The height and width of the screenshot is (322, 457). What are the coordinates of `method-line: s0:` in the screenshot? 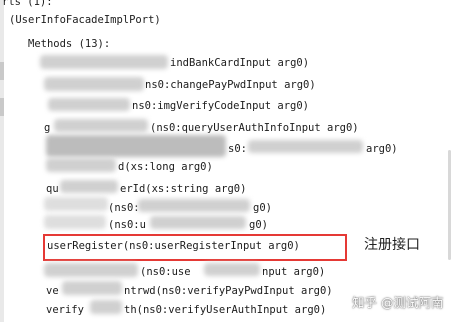 It's located at (237, 149).